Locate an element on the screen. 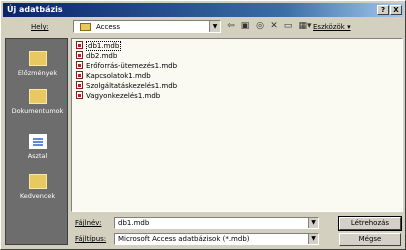 This screenshot has height=250, width=406. file-name: Vagyonkezelés1.mdb is located at coordinates (123, 96).